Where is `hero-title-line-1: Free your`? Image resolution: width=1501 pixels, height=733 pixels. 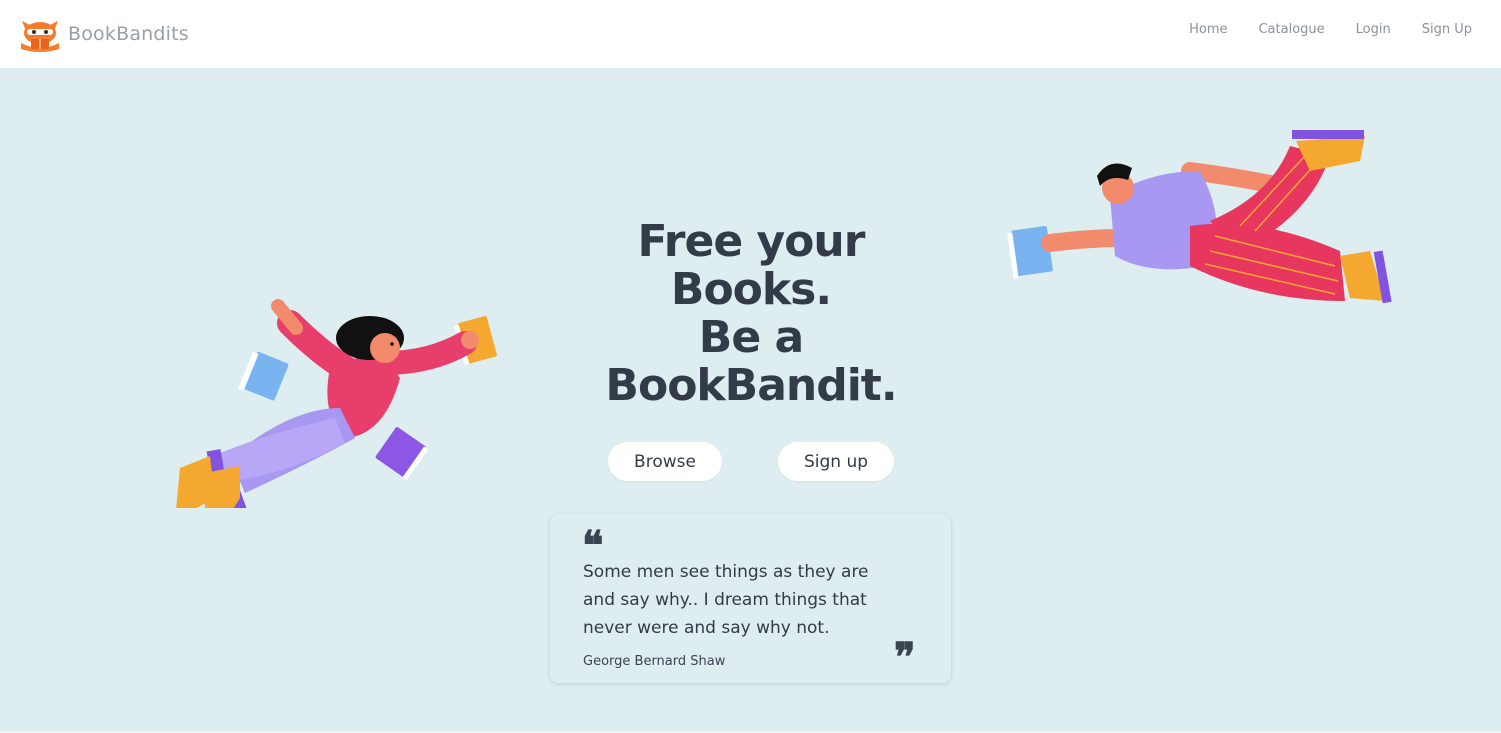 hero-title-line-1: Free your is located at coordinates (751, 241).